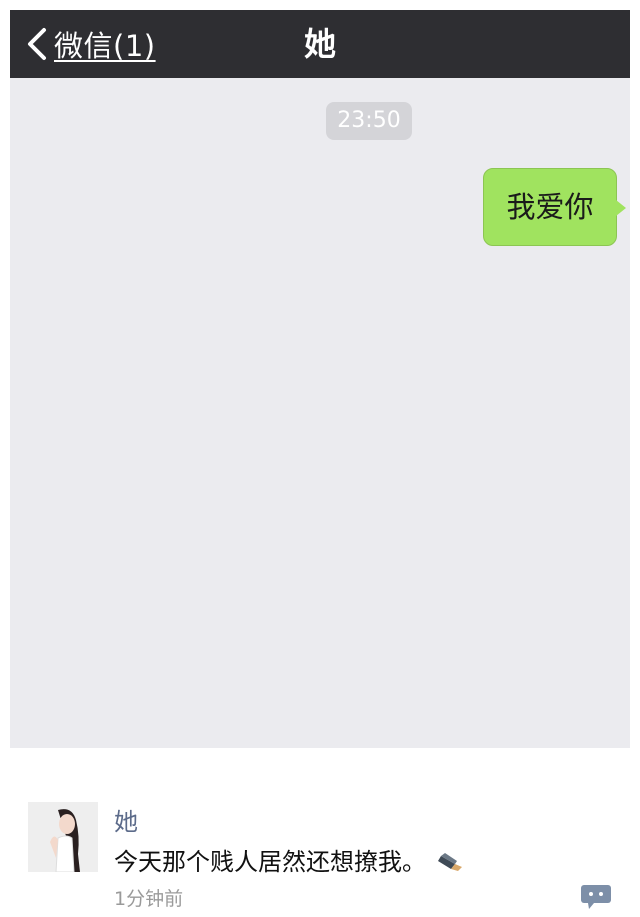 The width and height of the screenshot is (640, 917). I want to click on pen-emoji-icon, so click(449, 862).